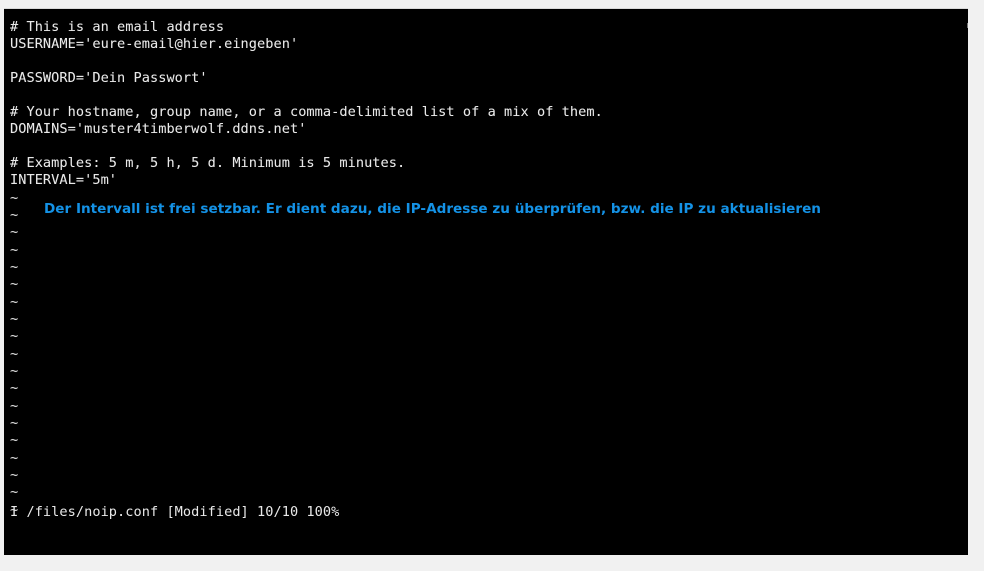 The width and height of the screenshot is (984, 571). I want to click on buffer-line-1: # This is an email address, so click(117, 27).